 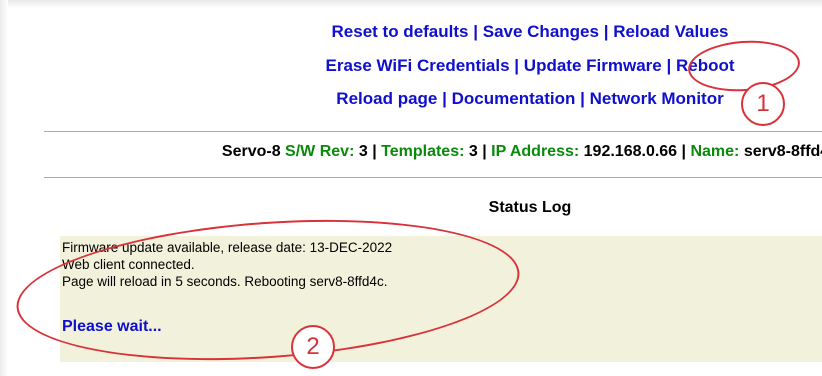 I want to click on annotation-badge-1: 1, so click(x=763, y=104).